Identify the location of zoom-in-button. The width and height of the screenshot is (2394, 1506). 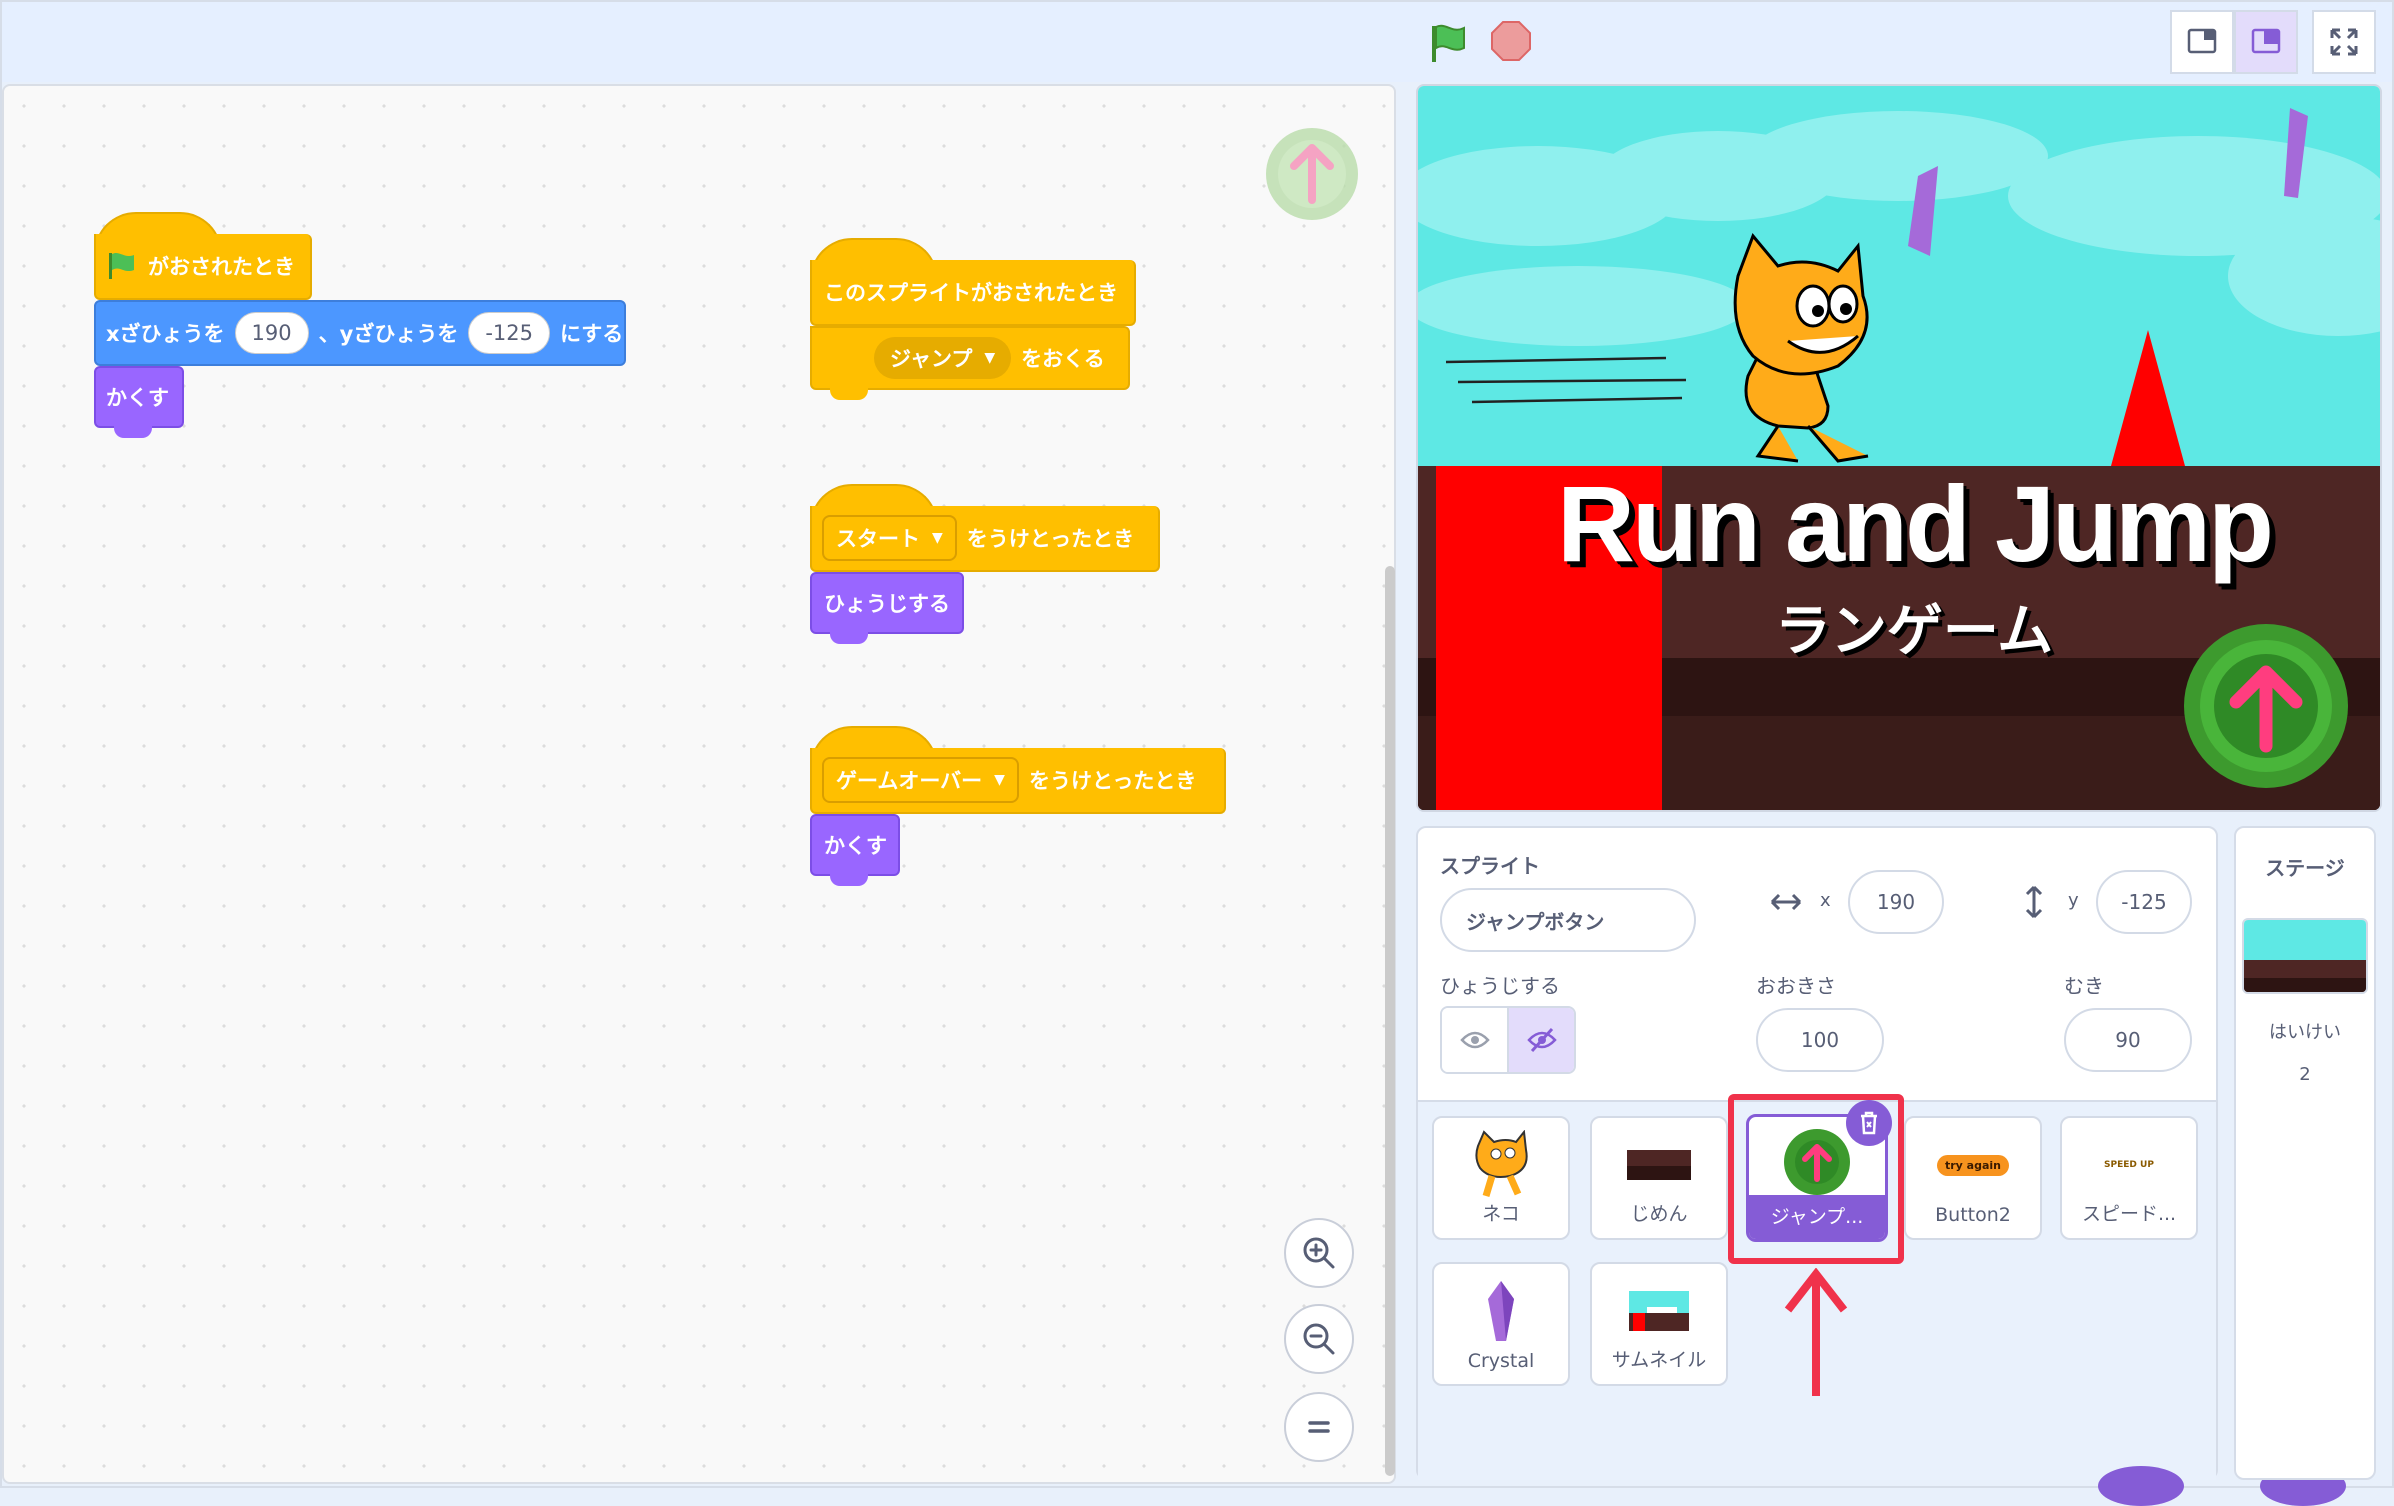
(1319, 1253).